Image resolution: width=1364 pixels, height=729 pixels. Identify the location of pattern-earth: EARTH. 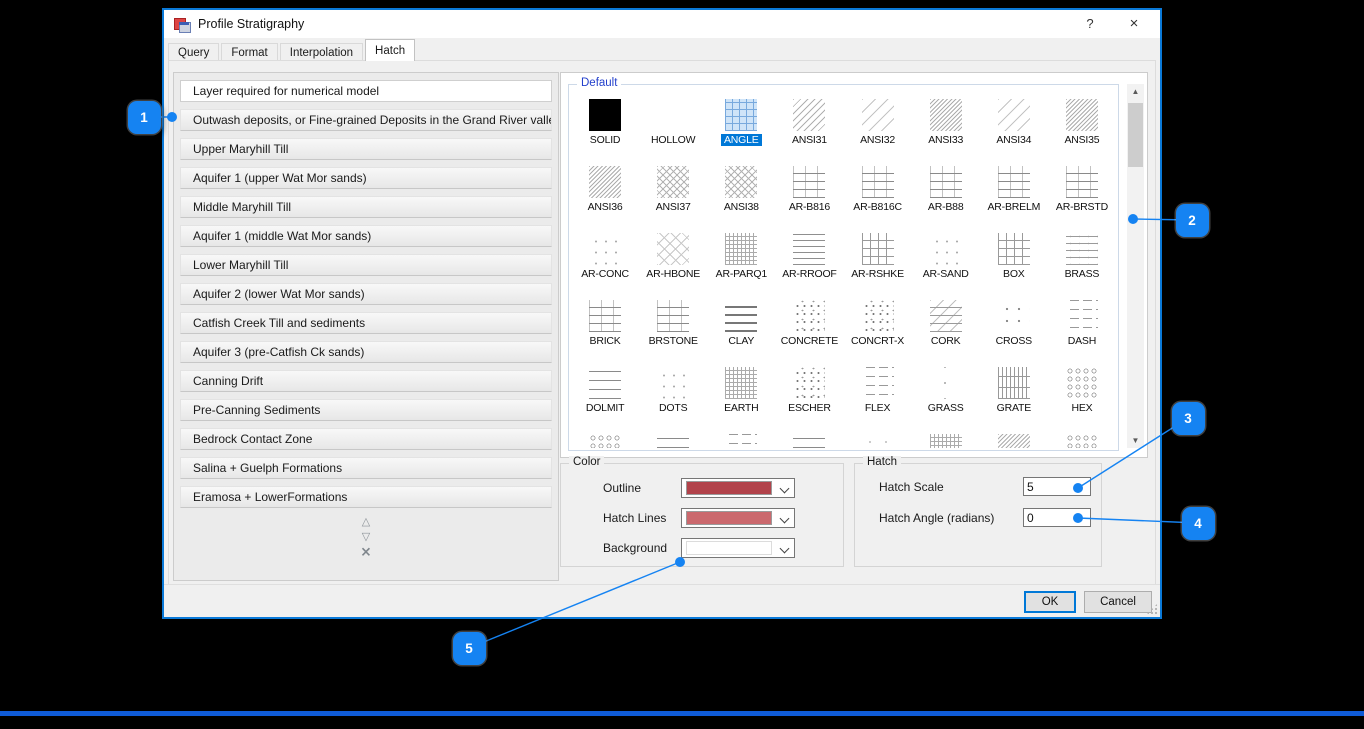
(741, 395).